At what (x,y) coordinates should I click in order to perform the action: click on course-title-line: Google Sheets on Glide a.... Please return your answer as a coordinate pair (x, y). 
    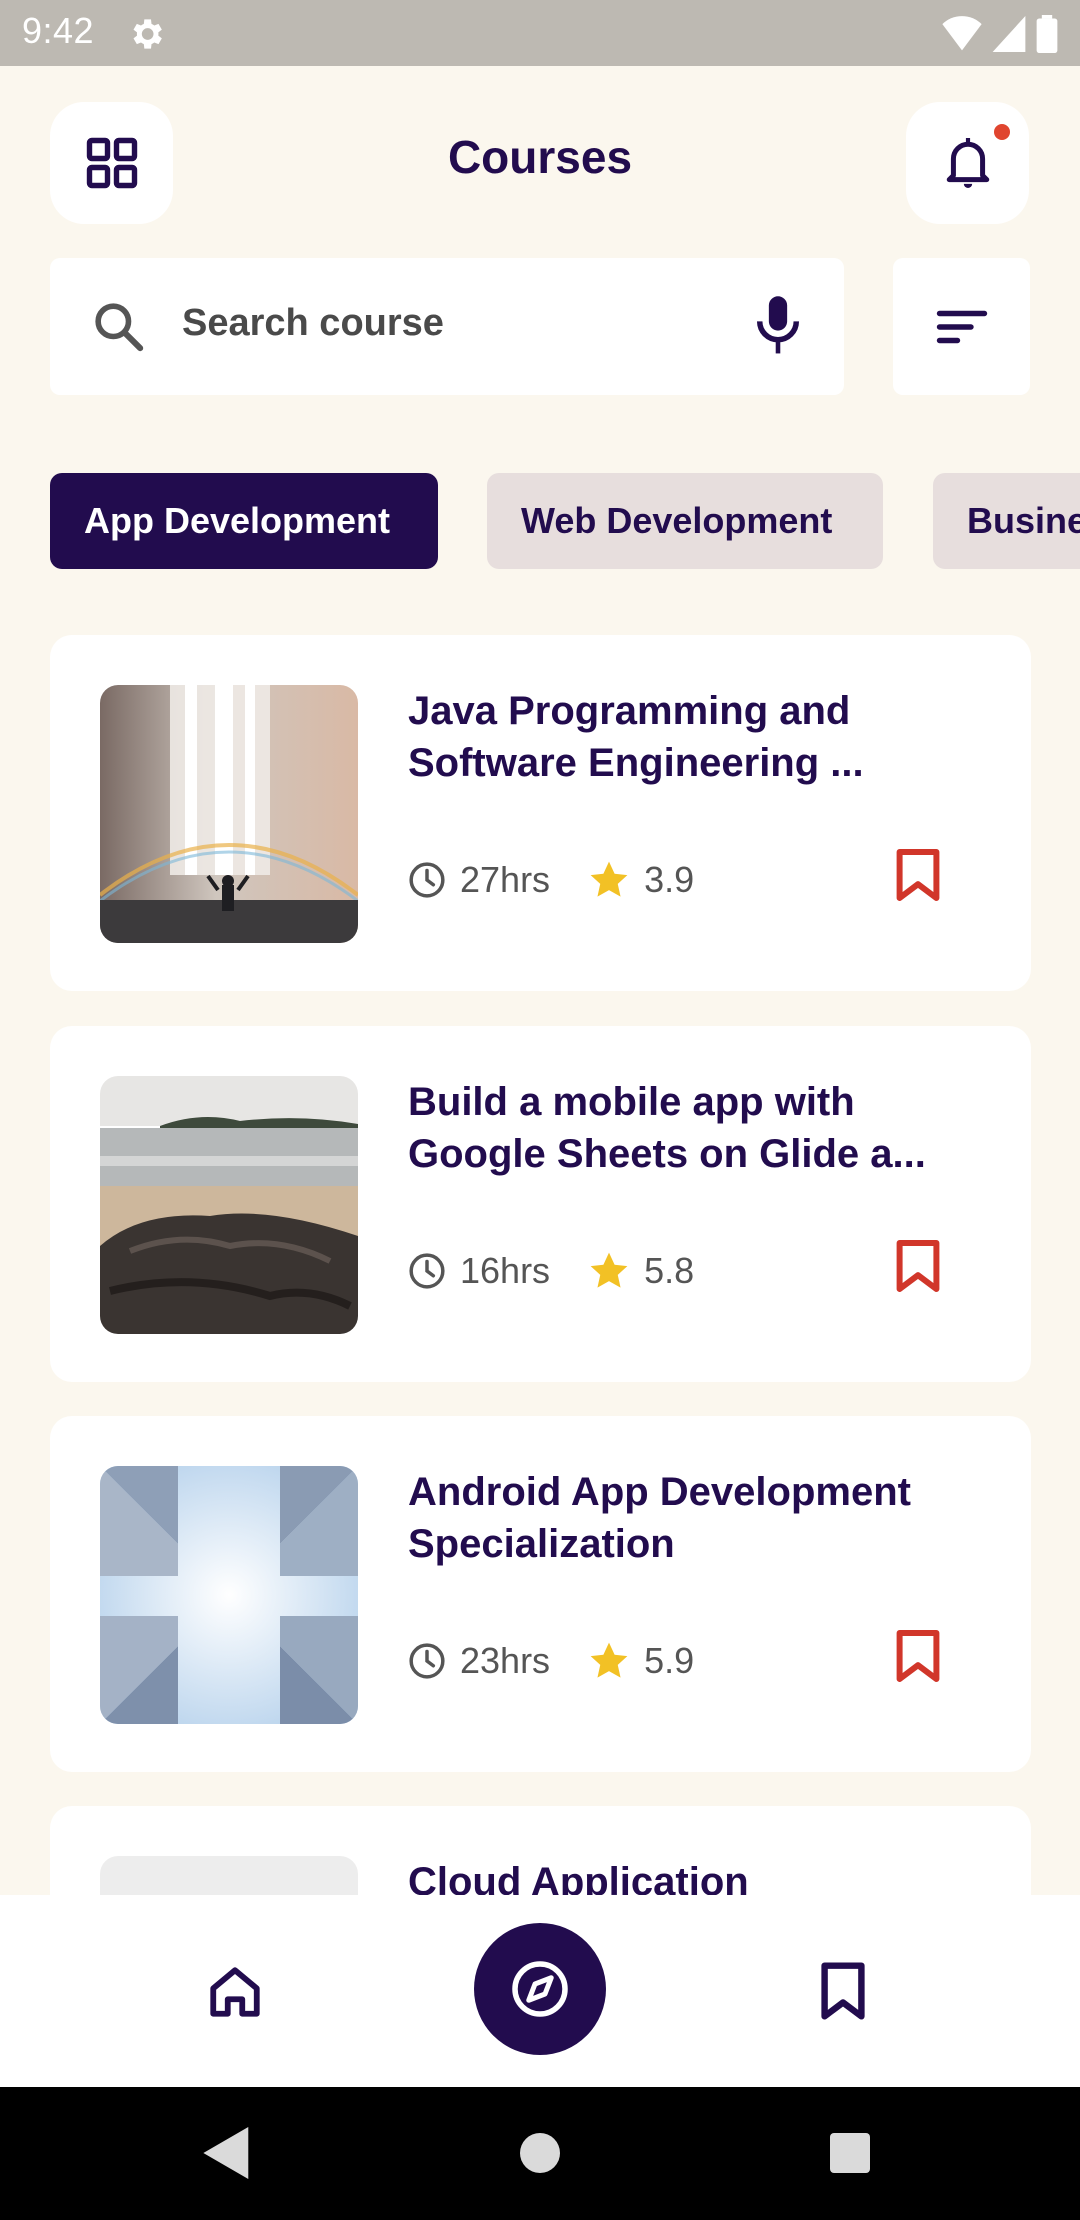
    Looking at the image, I should click on (667, 1154).